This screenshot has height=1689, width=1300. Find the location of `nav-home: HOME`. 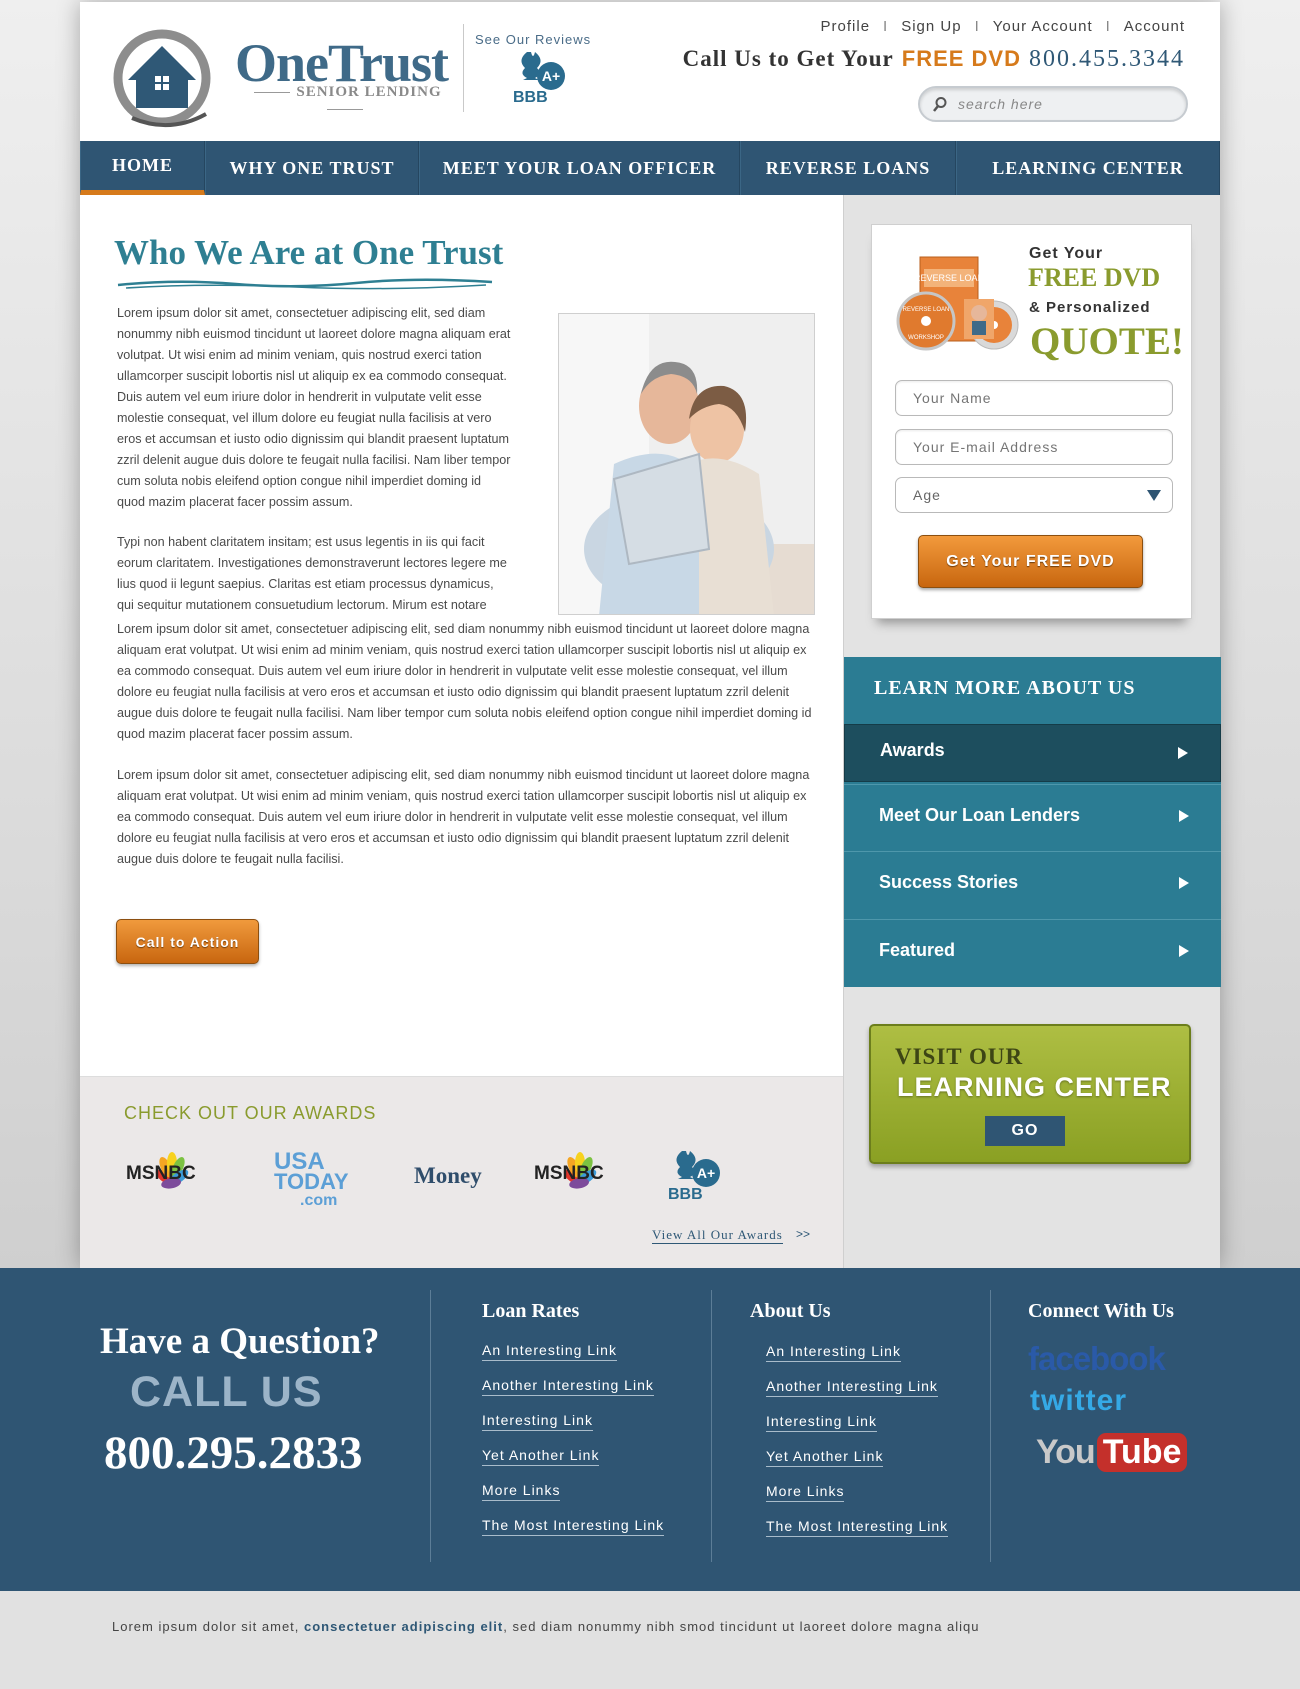

nav-home: HOME is located at coordinates (142, 168).